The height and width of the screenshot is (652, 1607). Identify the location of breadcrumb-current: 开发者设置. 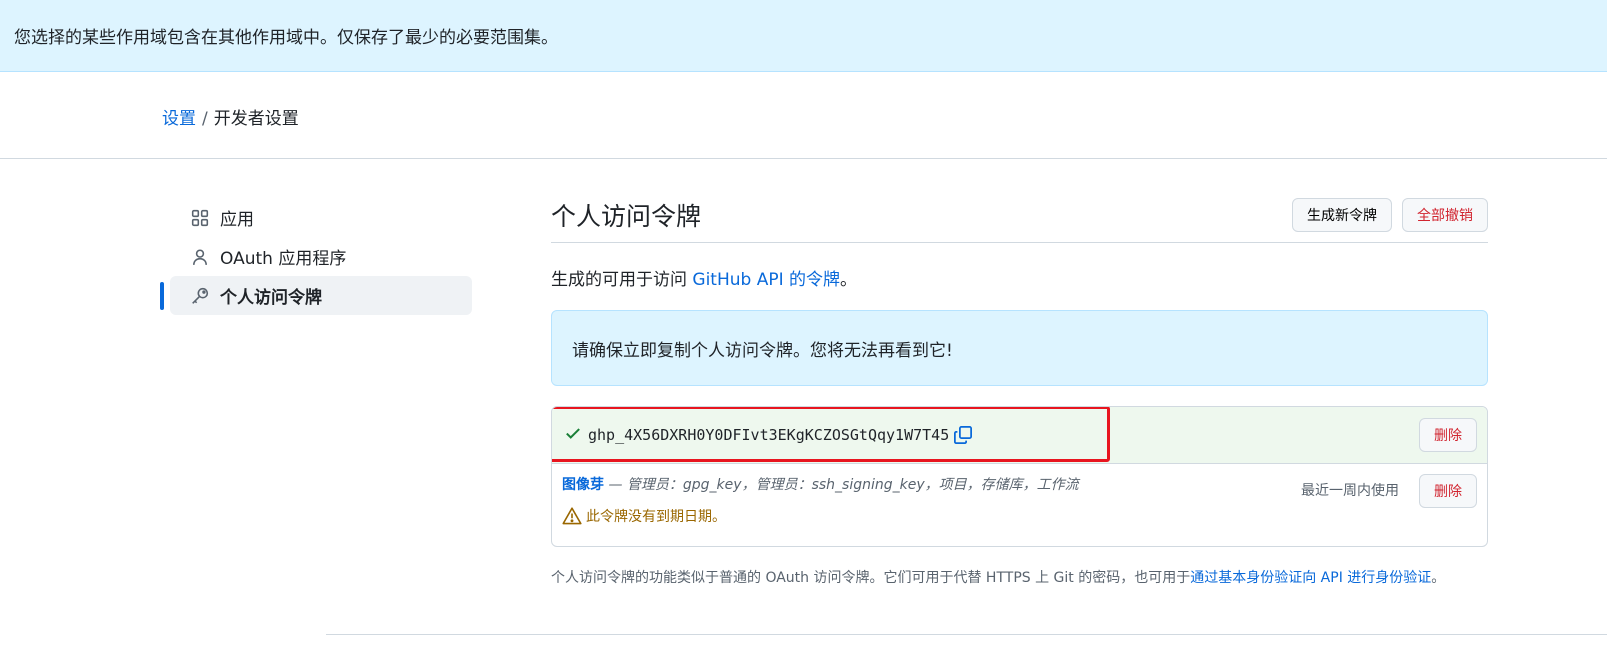
(256, 119).